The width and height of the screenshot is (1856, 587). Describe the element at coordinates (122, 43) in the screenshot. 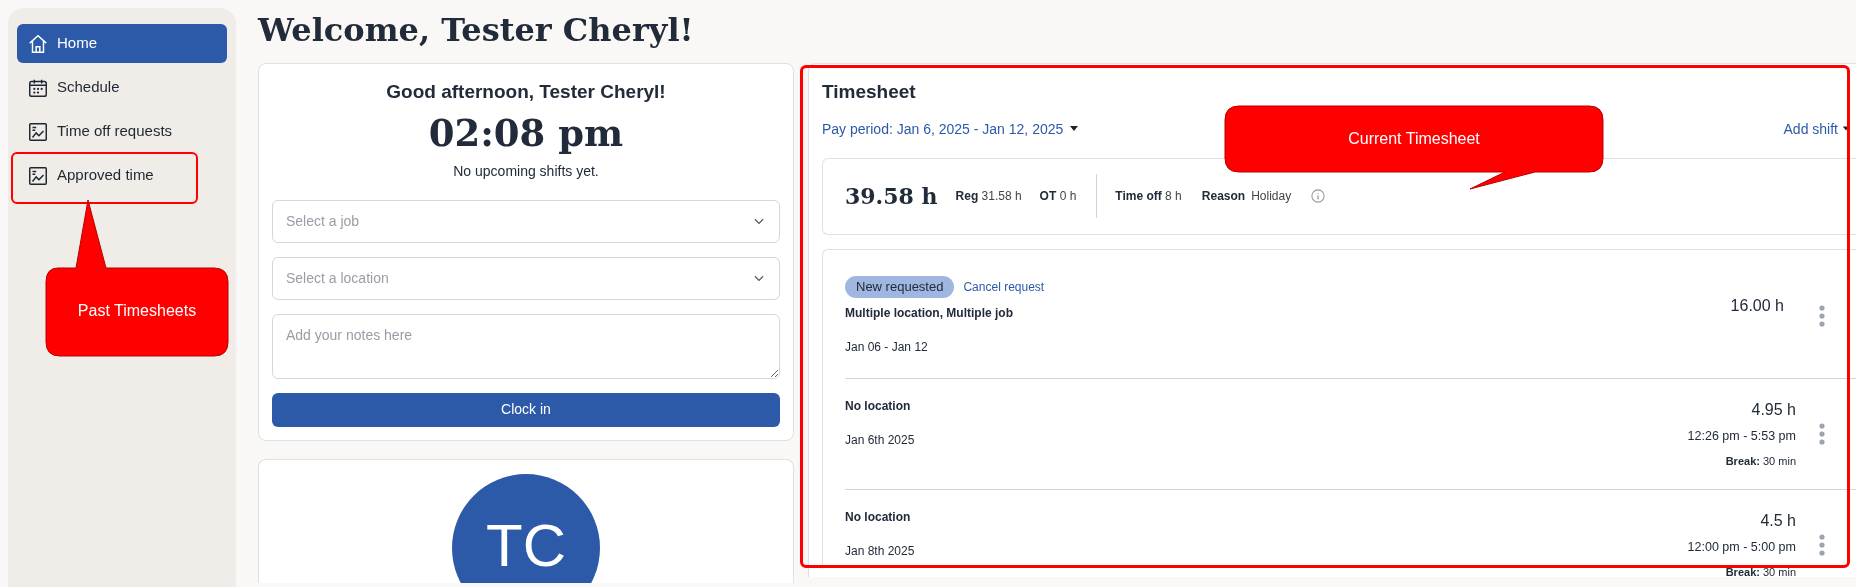

I see `sidebar-item: Home` at that location.